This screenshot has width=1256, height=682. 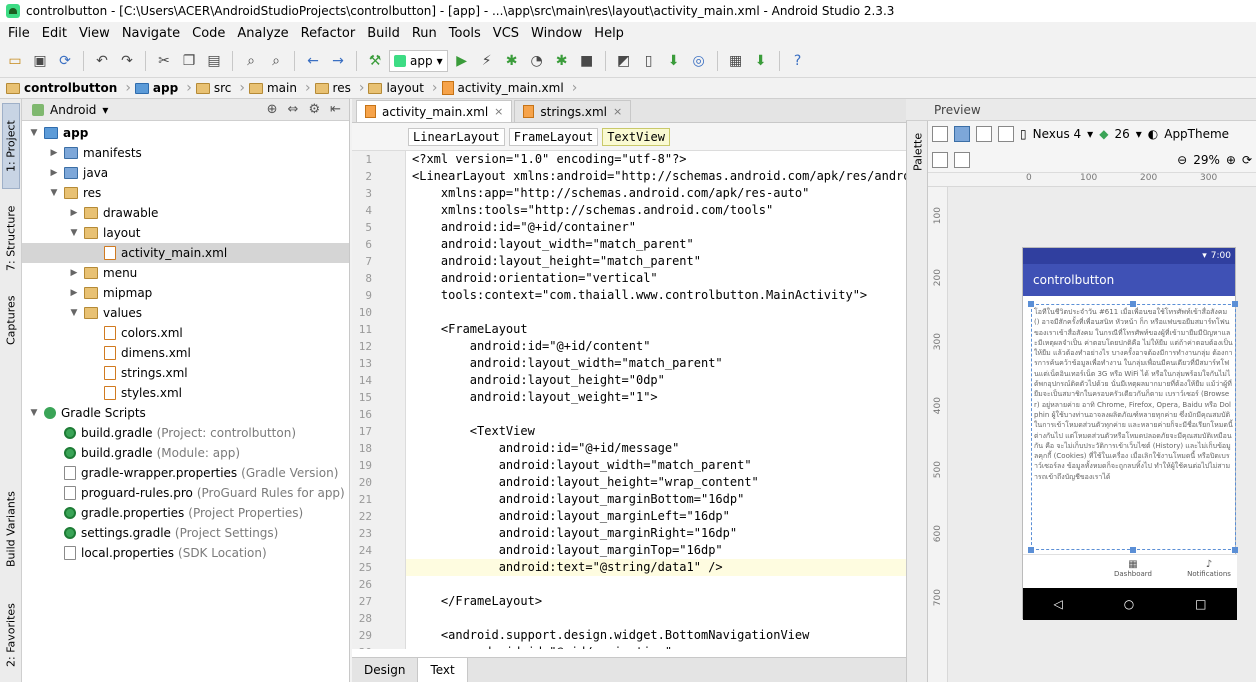 What do you see at coordinates (632, 414) in the screenshot?
I see `code-line: 16` at bounding box center [632, 414].